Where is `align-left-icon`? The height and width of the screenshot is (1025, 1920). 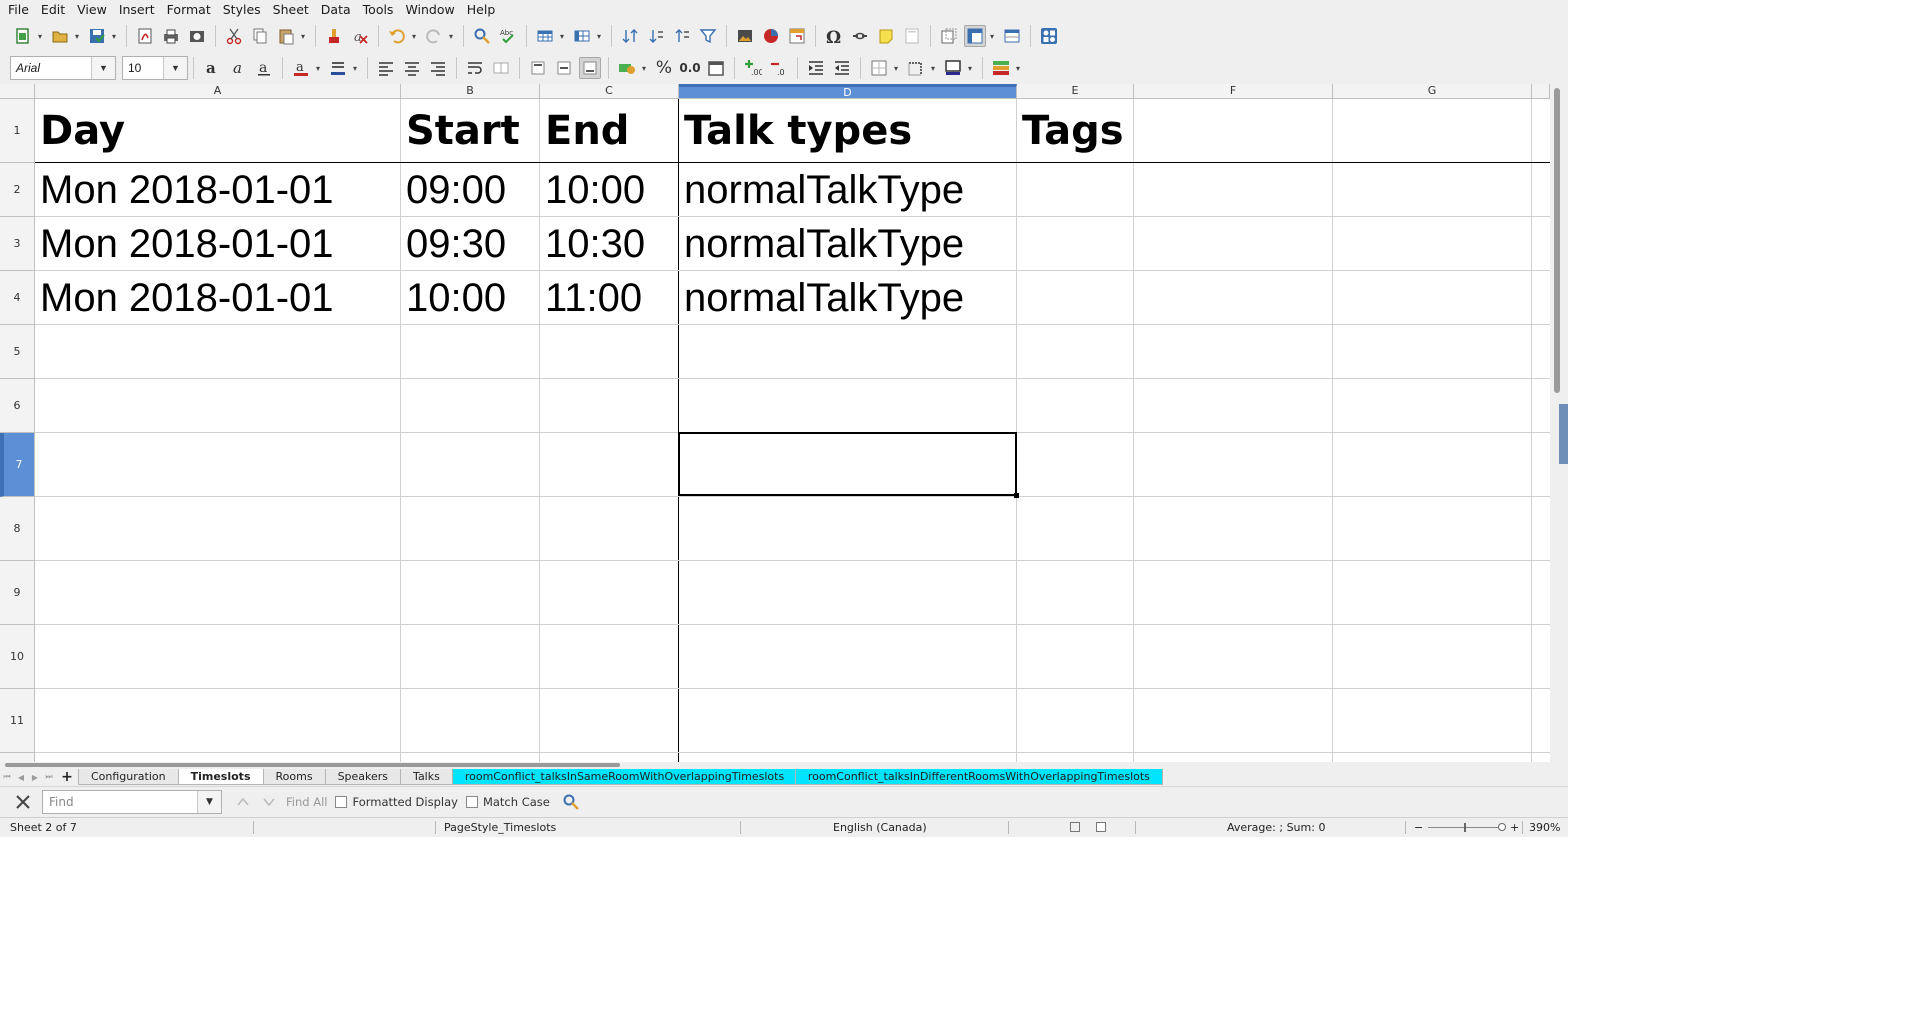 align-left-icon is located at coordinates (386, 68).